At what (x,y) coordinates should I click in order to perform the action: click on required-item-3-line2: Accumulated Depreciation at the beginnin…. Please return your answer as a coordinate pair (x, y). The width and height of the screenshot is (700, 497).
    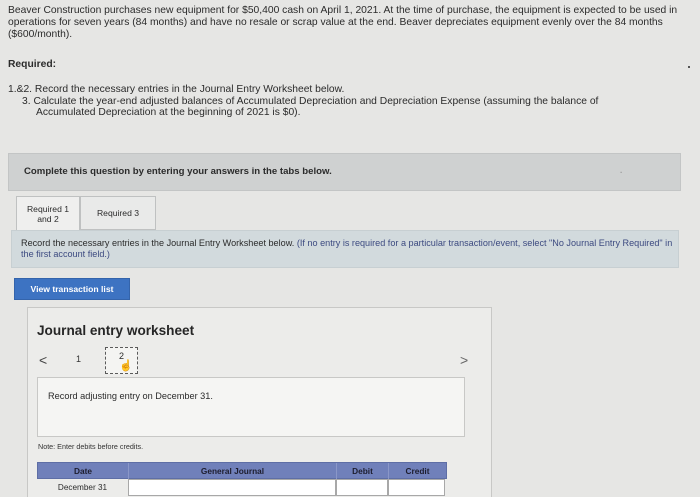
    Looking at the image, I should click on (168, 113).